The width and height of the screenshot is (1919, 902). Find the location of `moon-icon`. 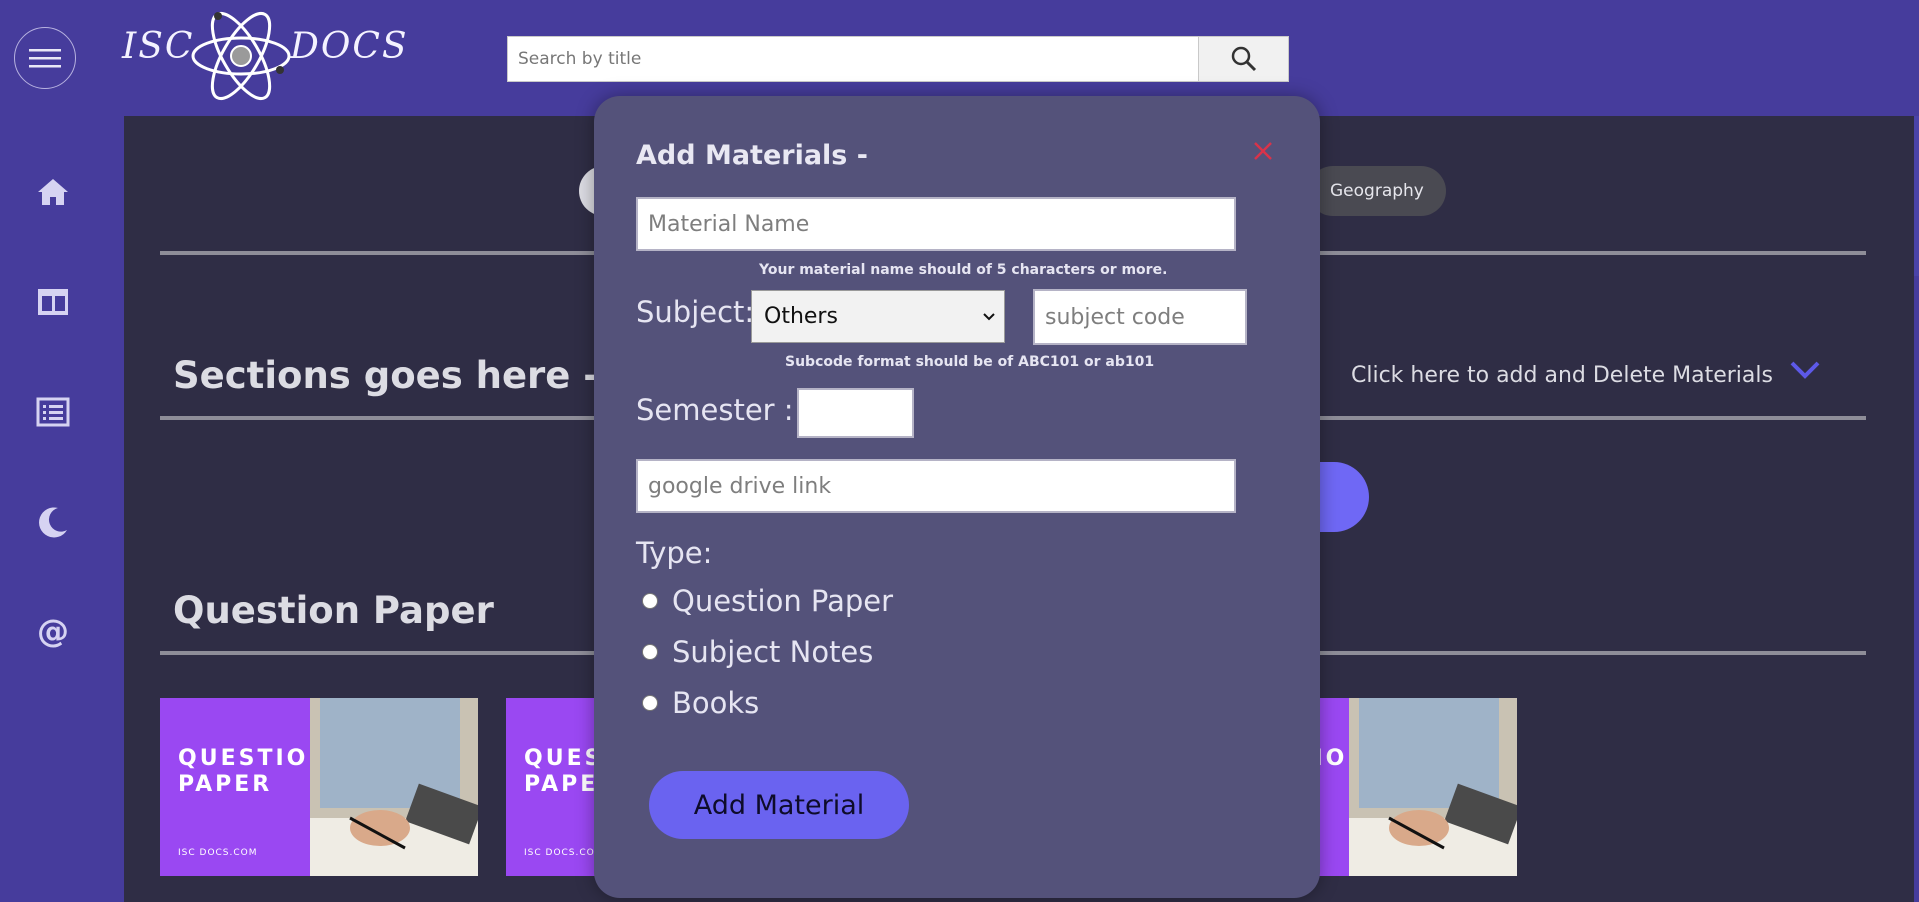

moon-icon is located at coordinates (53, 522).